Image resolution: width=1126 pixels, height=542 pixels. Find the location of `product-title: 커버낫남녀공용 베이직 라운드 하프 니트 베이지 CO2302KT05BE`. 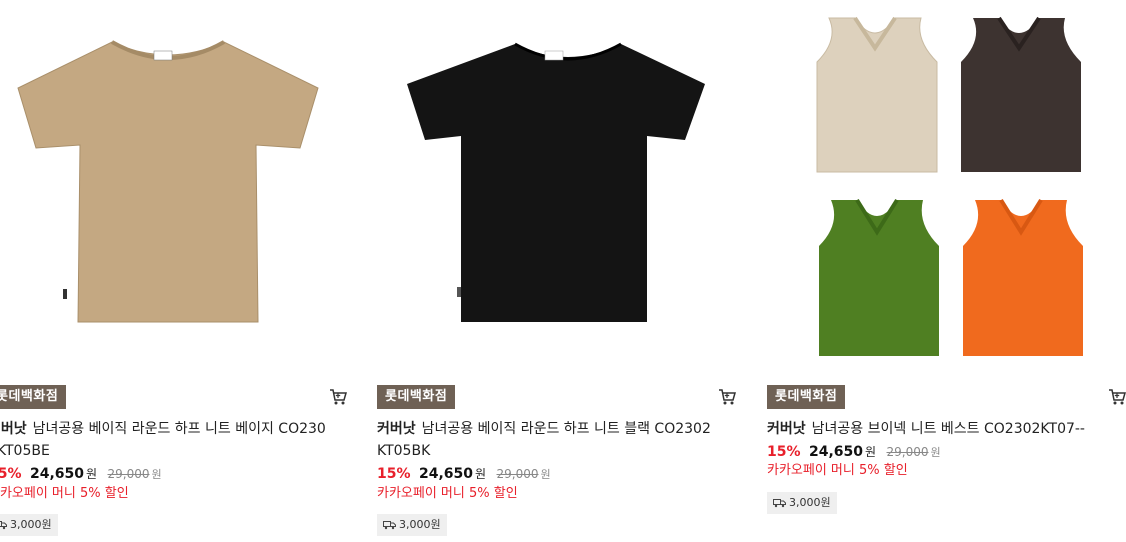

product-title: 커버낫남녀공용 베이직 라운드 하프 니트 베이지 CO2302KT05BE is located at coordinates (164, 440).